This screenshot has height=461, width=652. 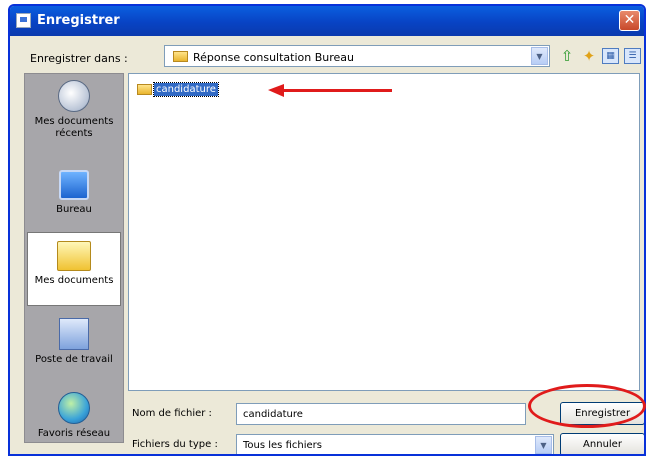 I want to click on place-label: Mes documents récents, so click(x=74, y=127).